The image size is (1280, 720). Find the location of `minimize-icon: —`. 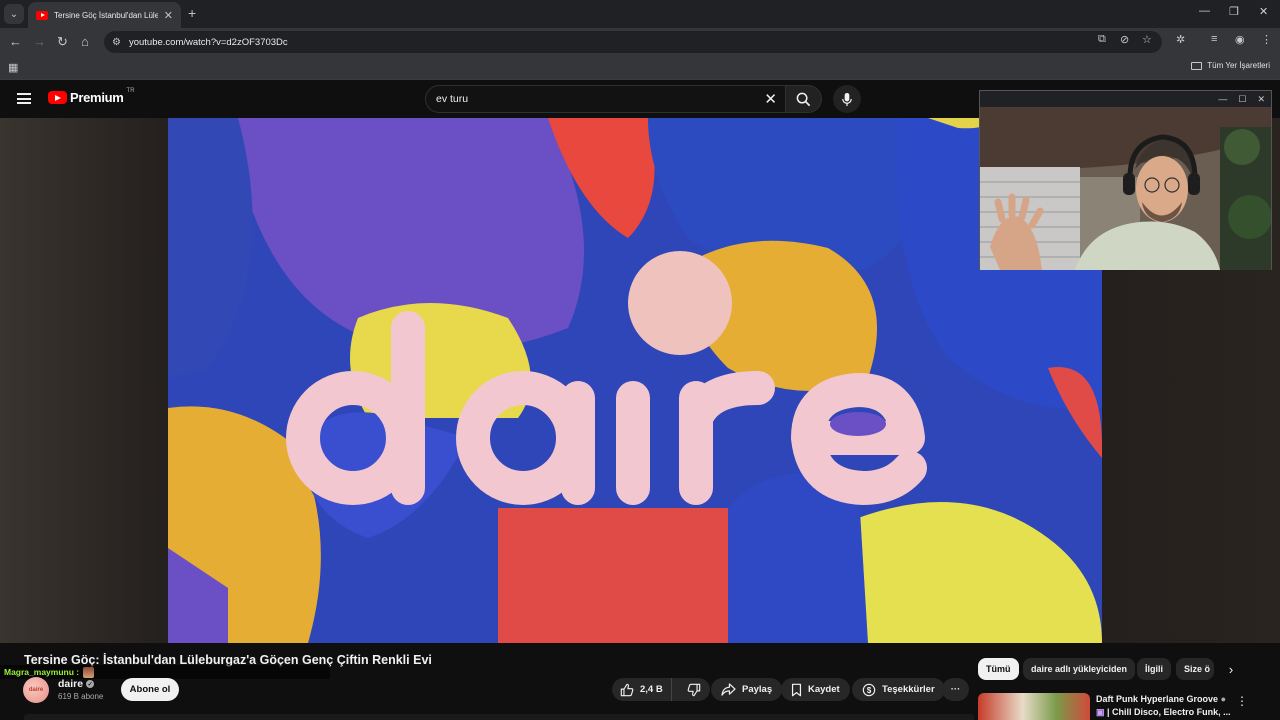

minimize-icon: — is located at coordinates (1204, 11).